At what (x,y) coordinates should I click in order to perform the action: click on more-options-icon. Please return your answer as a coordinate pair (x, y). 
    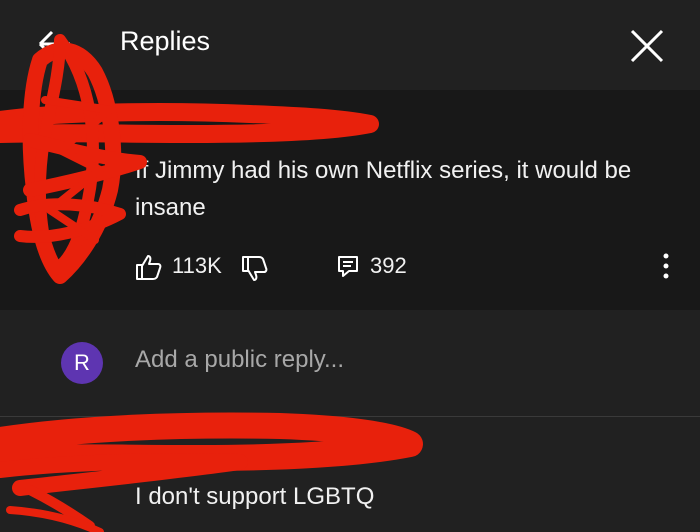
    Looking at the image, I should click on (666, 266).